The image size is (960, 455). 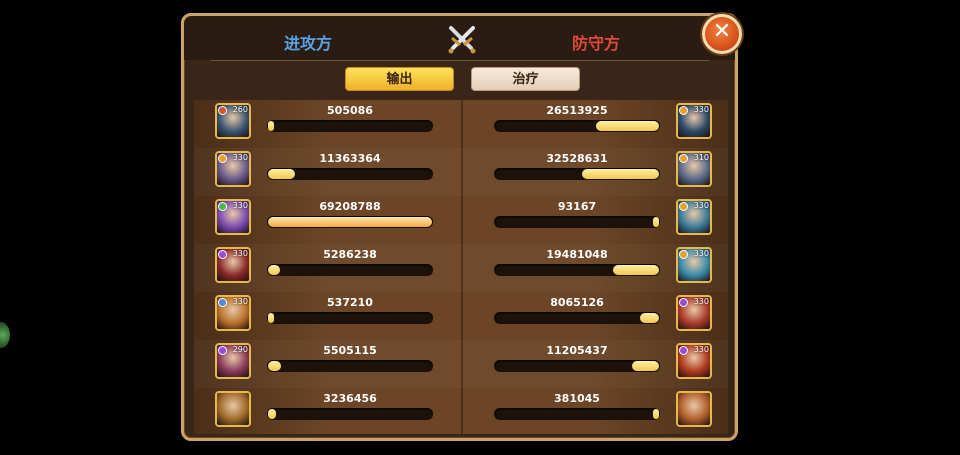 I want to click on attacker-hero-portrait: 260, so click(x=233, y=121).